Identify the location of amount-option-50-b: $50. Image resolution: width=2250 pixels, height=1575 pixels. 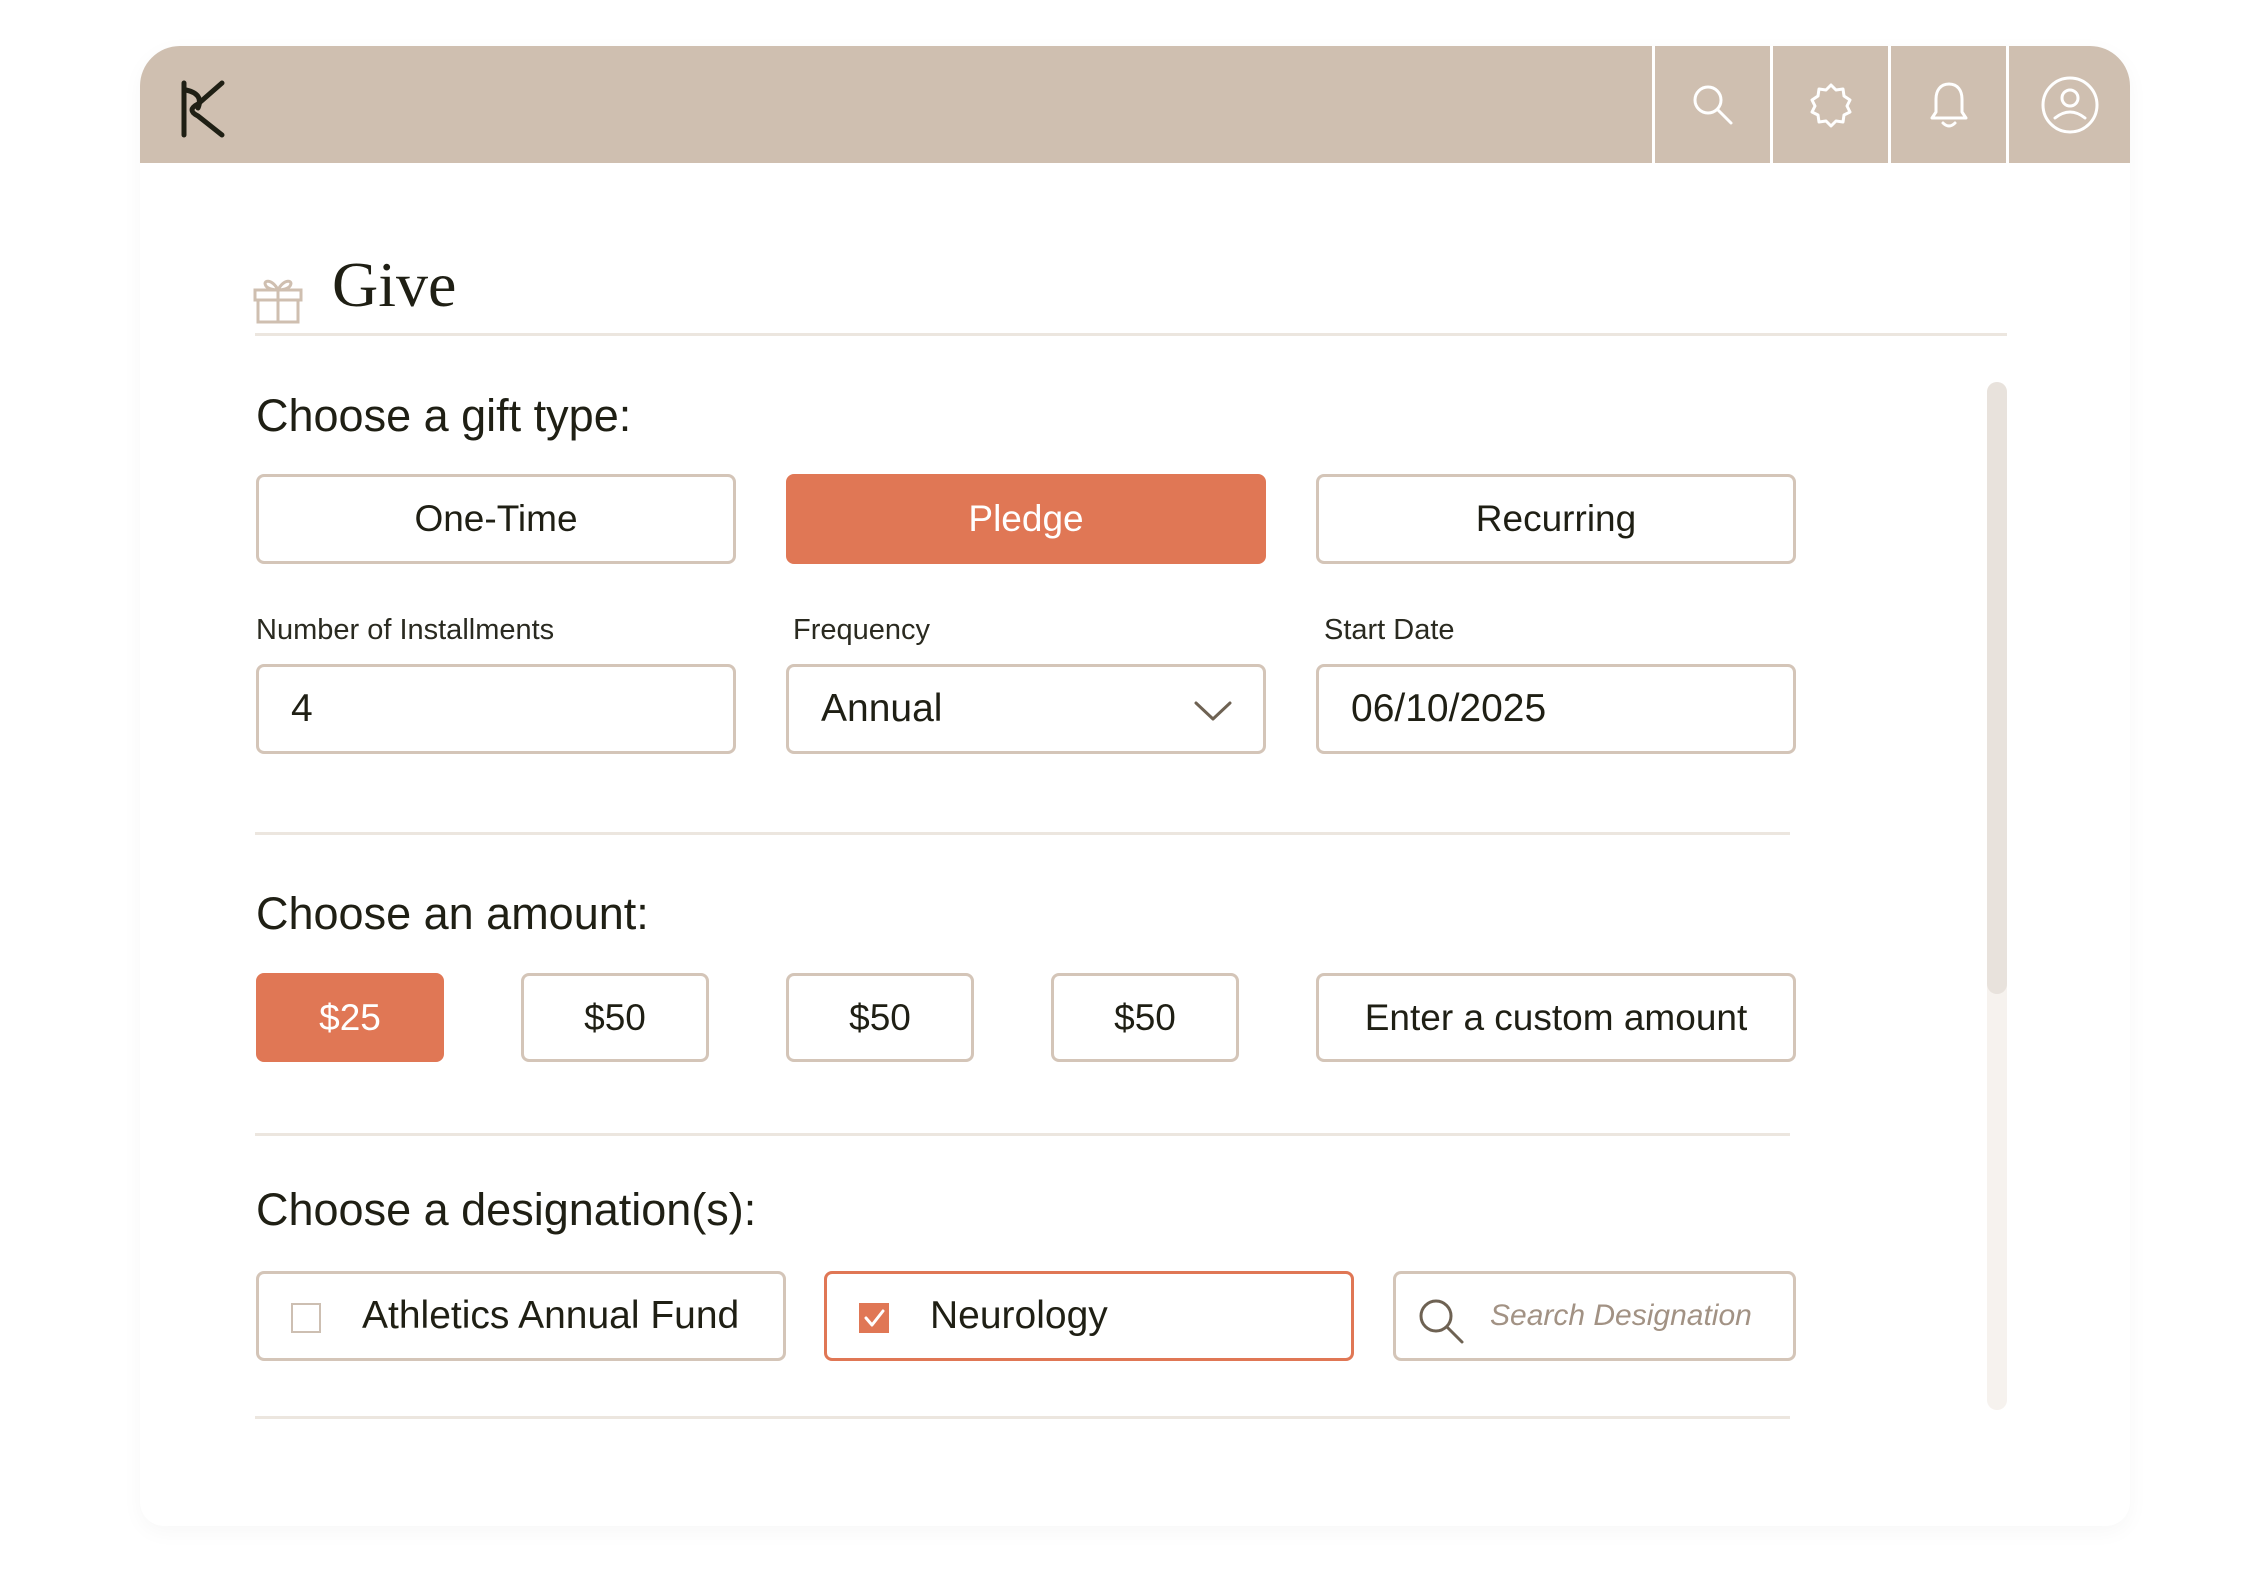
(880, 1017).